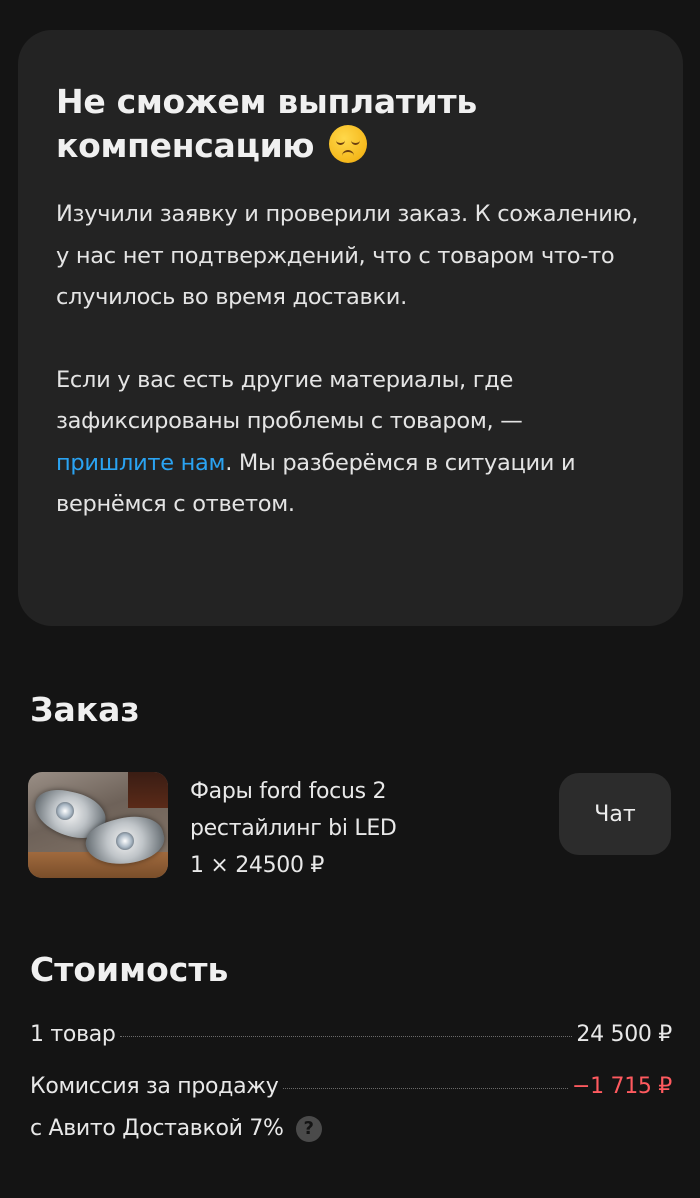 The image size is (700, 1198). I want to click on commission-label-line-1: Комиссия за продажу, so click(154, 1086).